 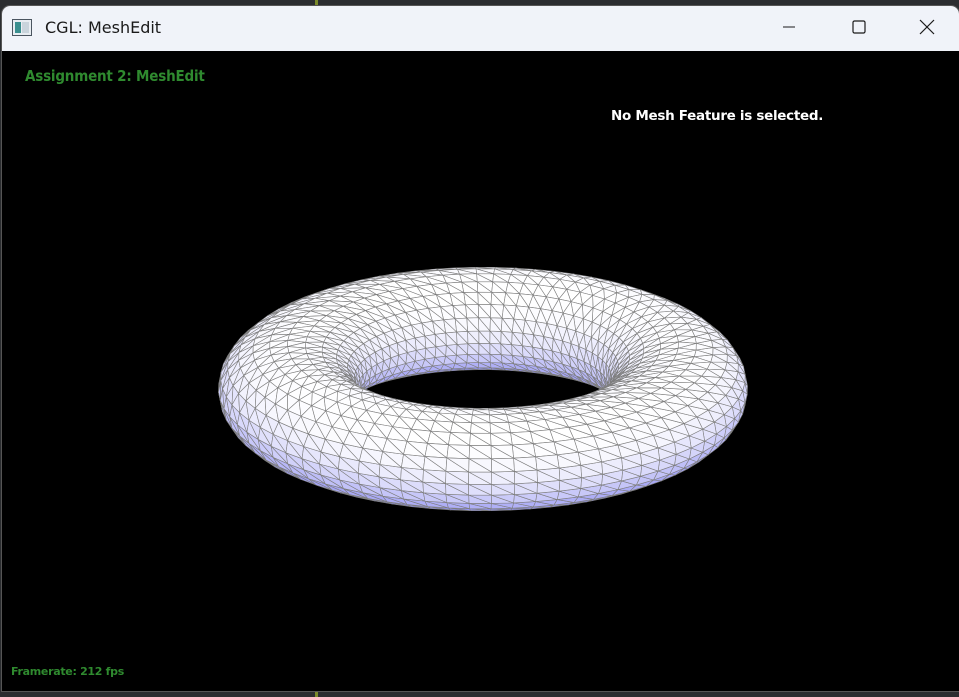 I want to click on close-button, so click(x=925, y=28).